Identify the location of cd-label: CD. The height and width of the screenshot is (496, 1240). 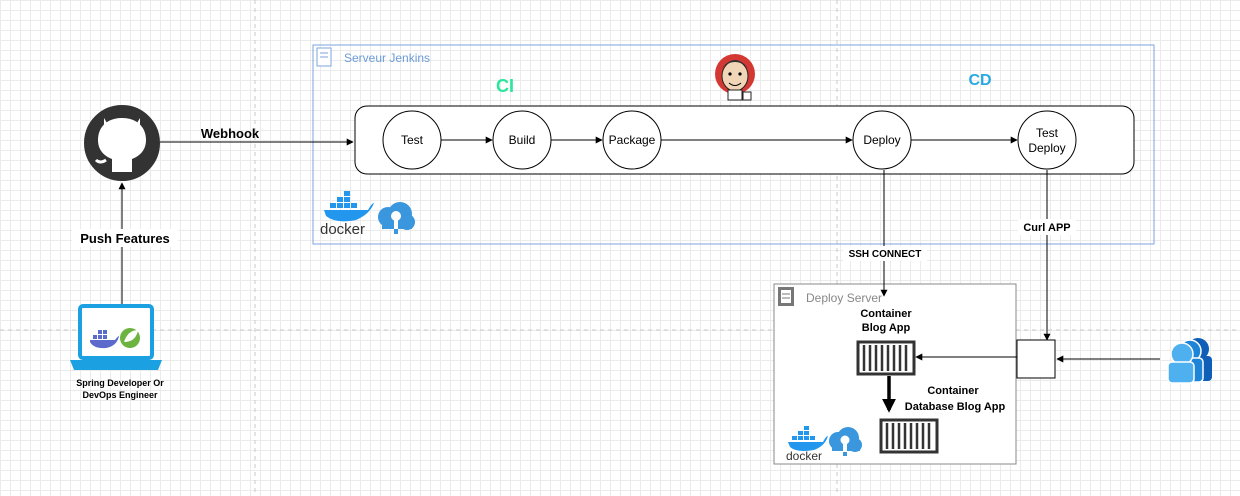
(979, 80).